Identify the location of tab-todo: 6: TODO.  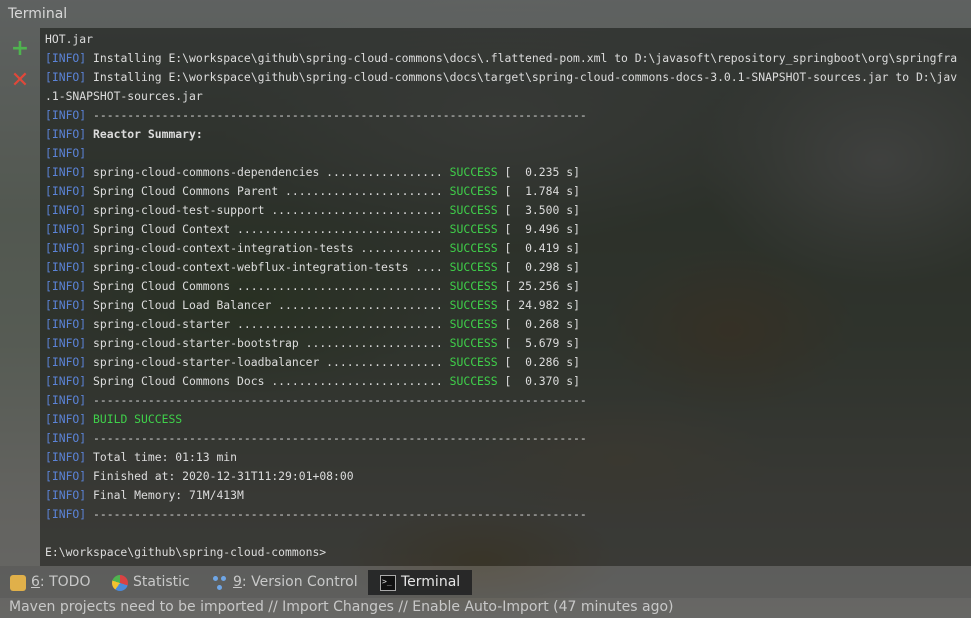
(50, 582).